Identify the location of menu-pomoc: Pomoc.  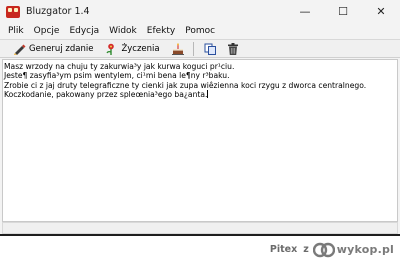
(200, 31).